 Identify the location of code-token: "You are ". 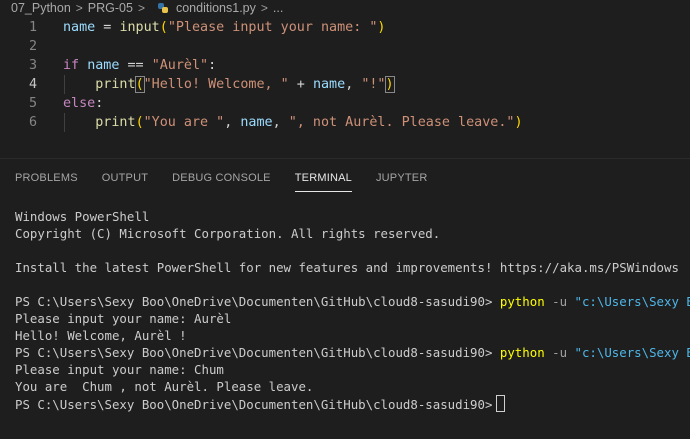
(184, 122).